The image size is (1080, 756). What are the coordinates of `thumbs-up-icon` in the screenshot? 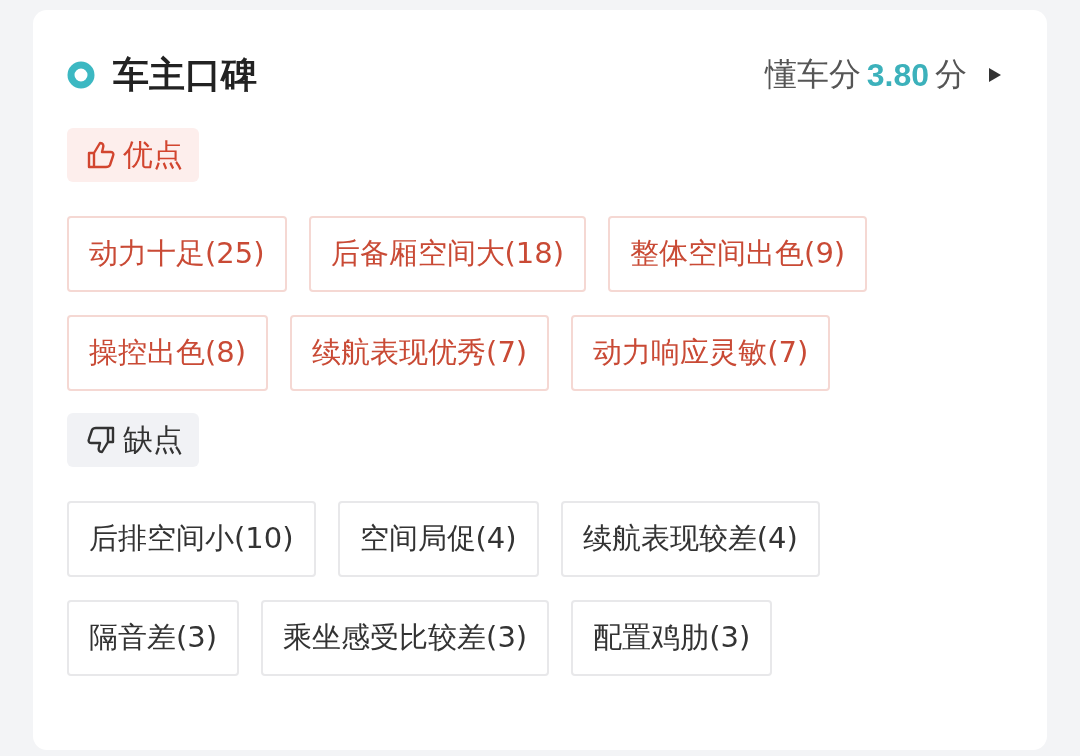 It's located at (101, 155).